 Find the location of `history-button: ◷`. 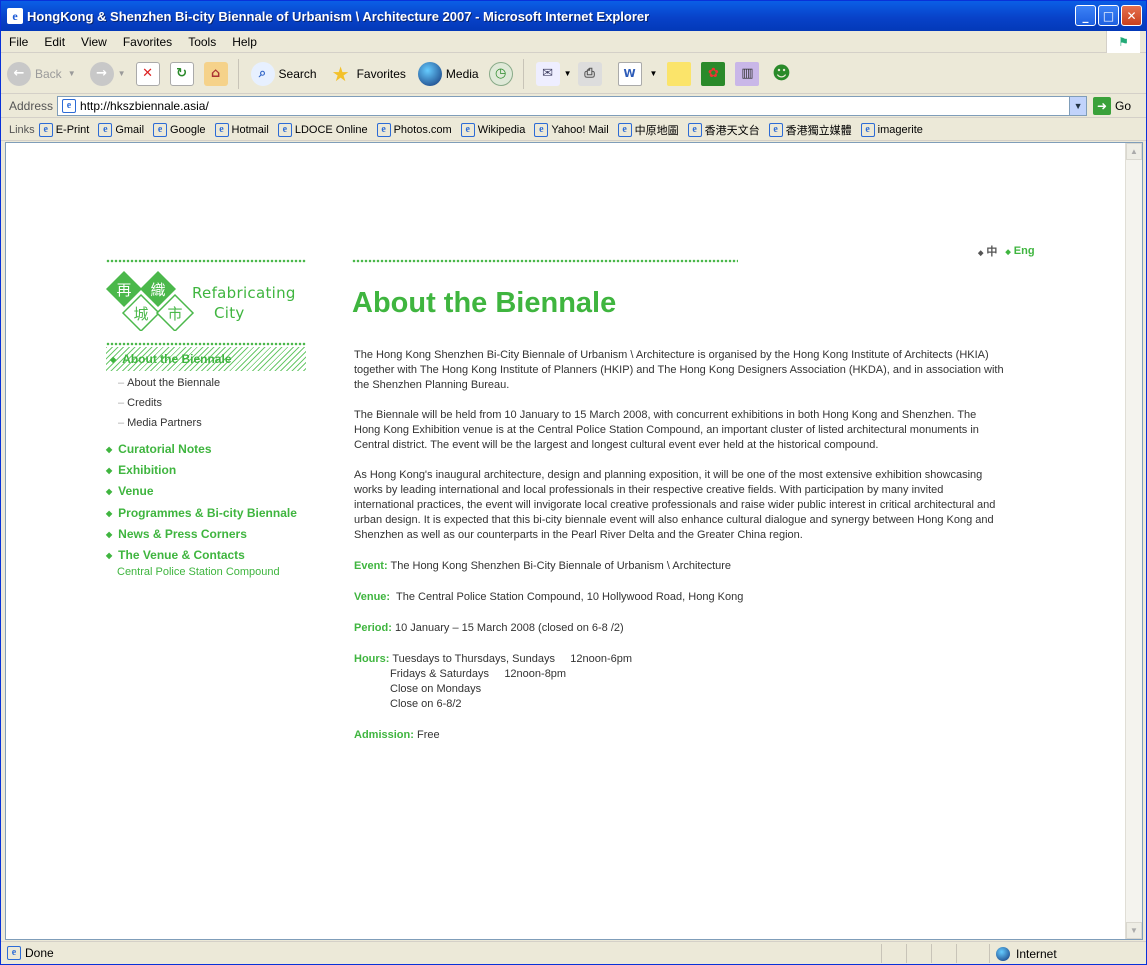

history-button: ◷ is located at coordinates (502, 73).